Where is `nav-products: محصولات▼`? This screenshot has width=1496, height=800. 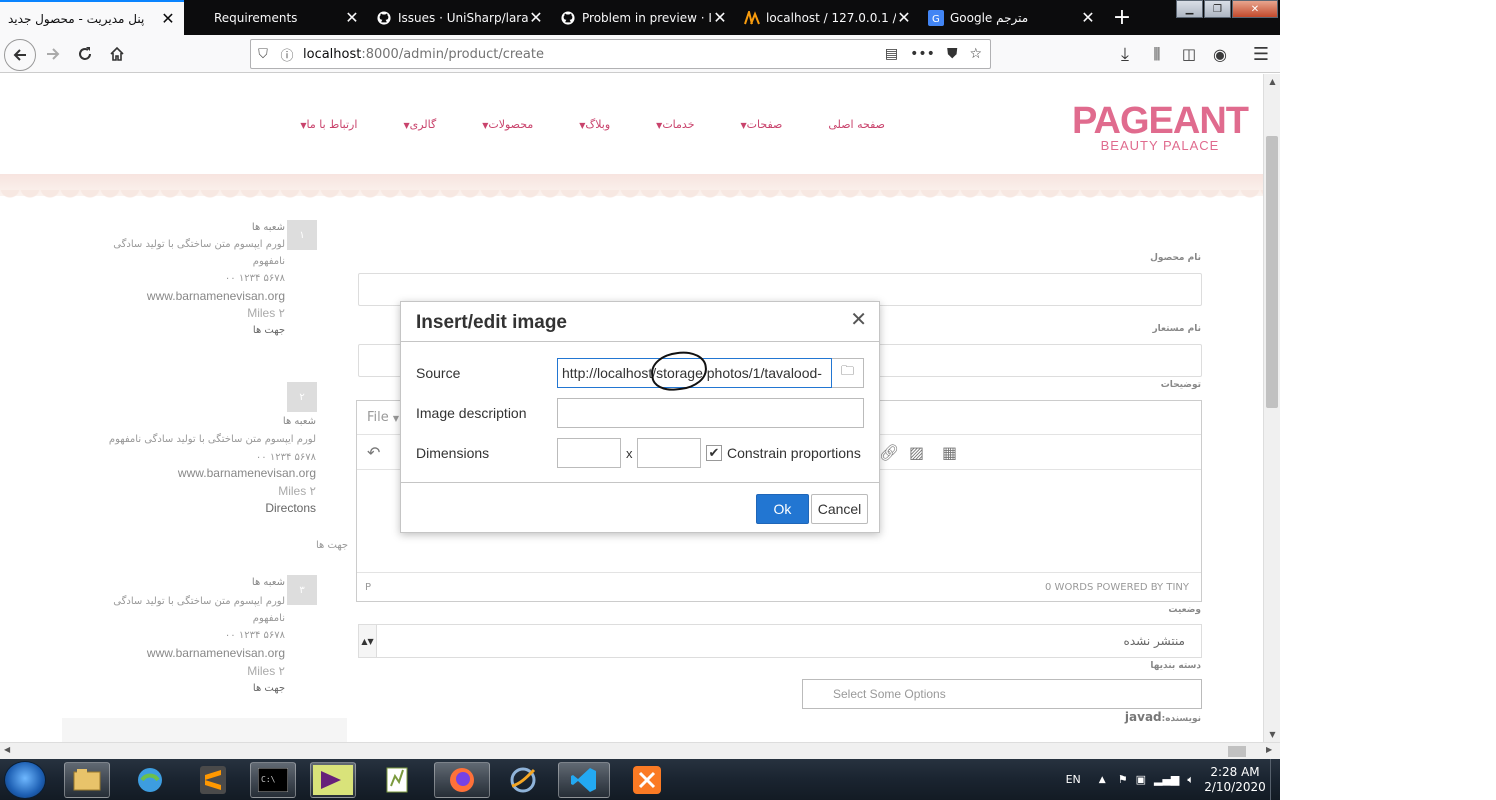
nav-products: محصولات▼ is located at coordinates (507, 124).